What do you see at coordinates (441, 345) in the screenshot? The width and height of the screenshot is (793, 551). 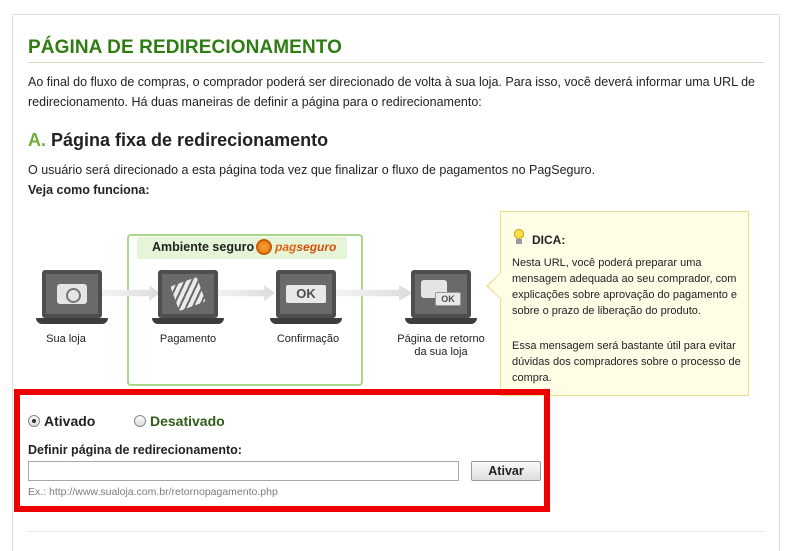 I see `step-label-return-page: Página de retorno da sua loja` at bounding box center [441, 345].